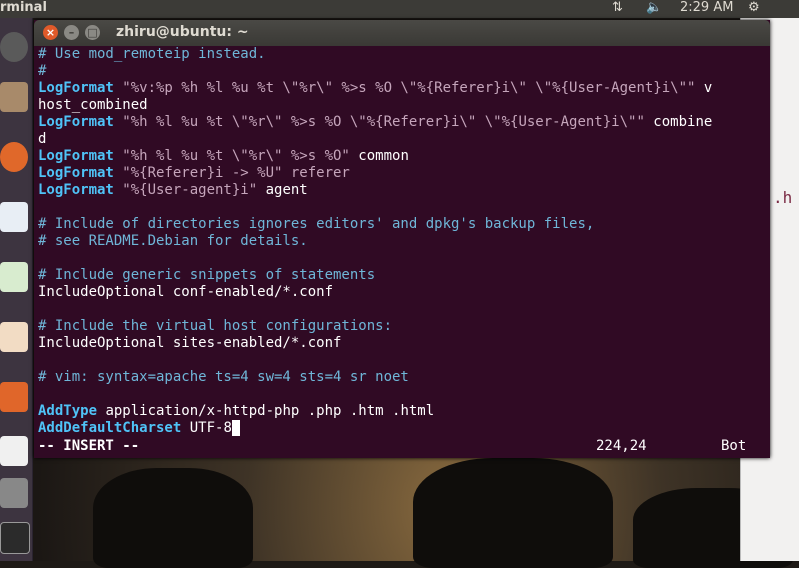  Describe the element at coordinates (68, 411) in the screenshot. I see `terminal-text-segment: AddType` at that location.